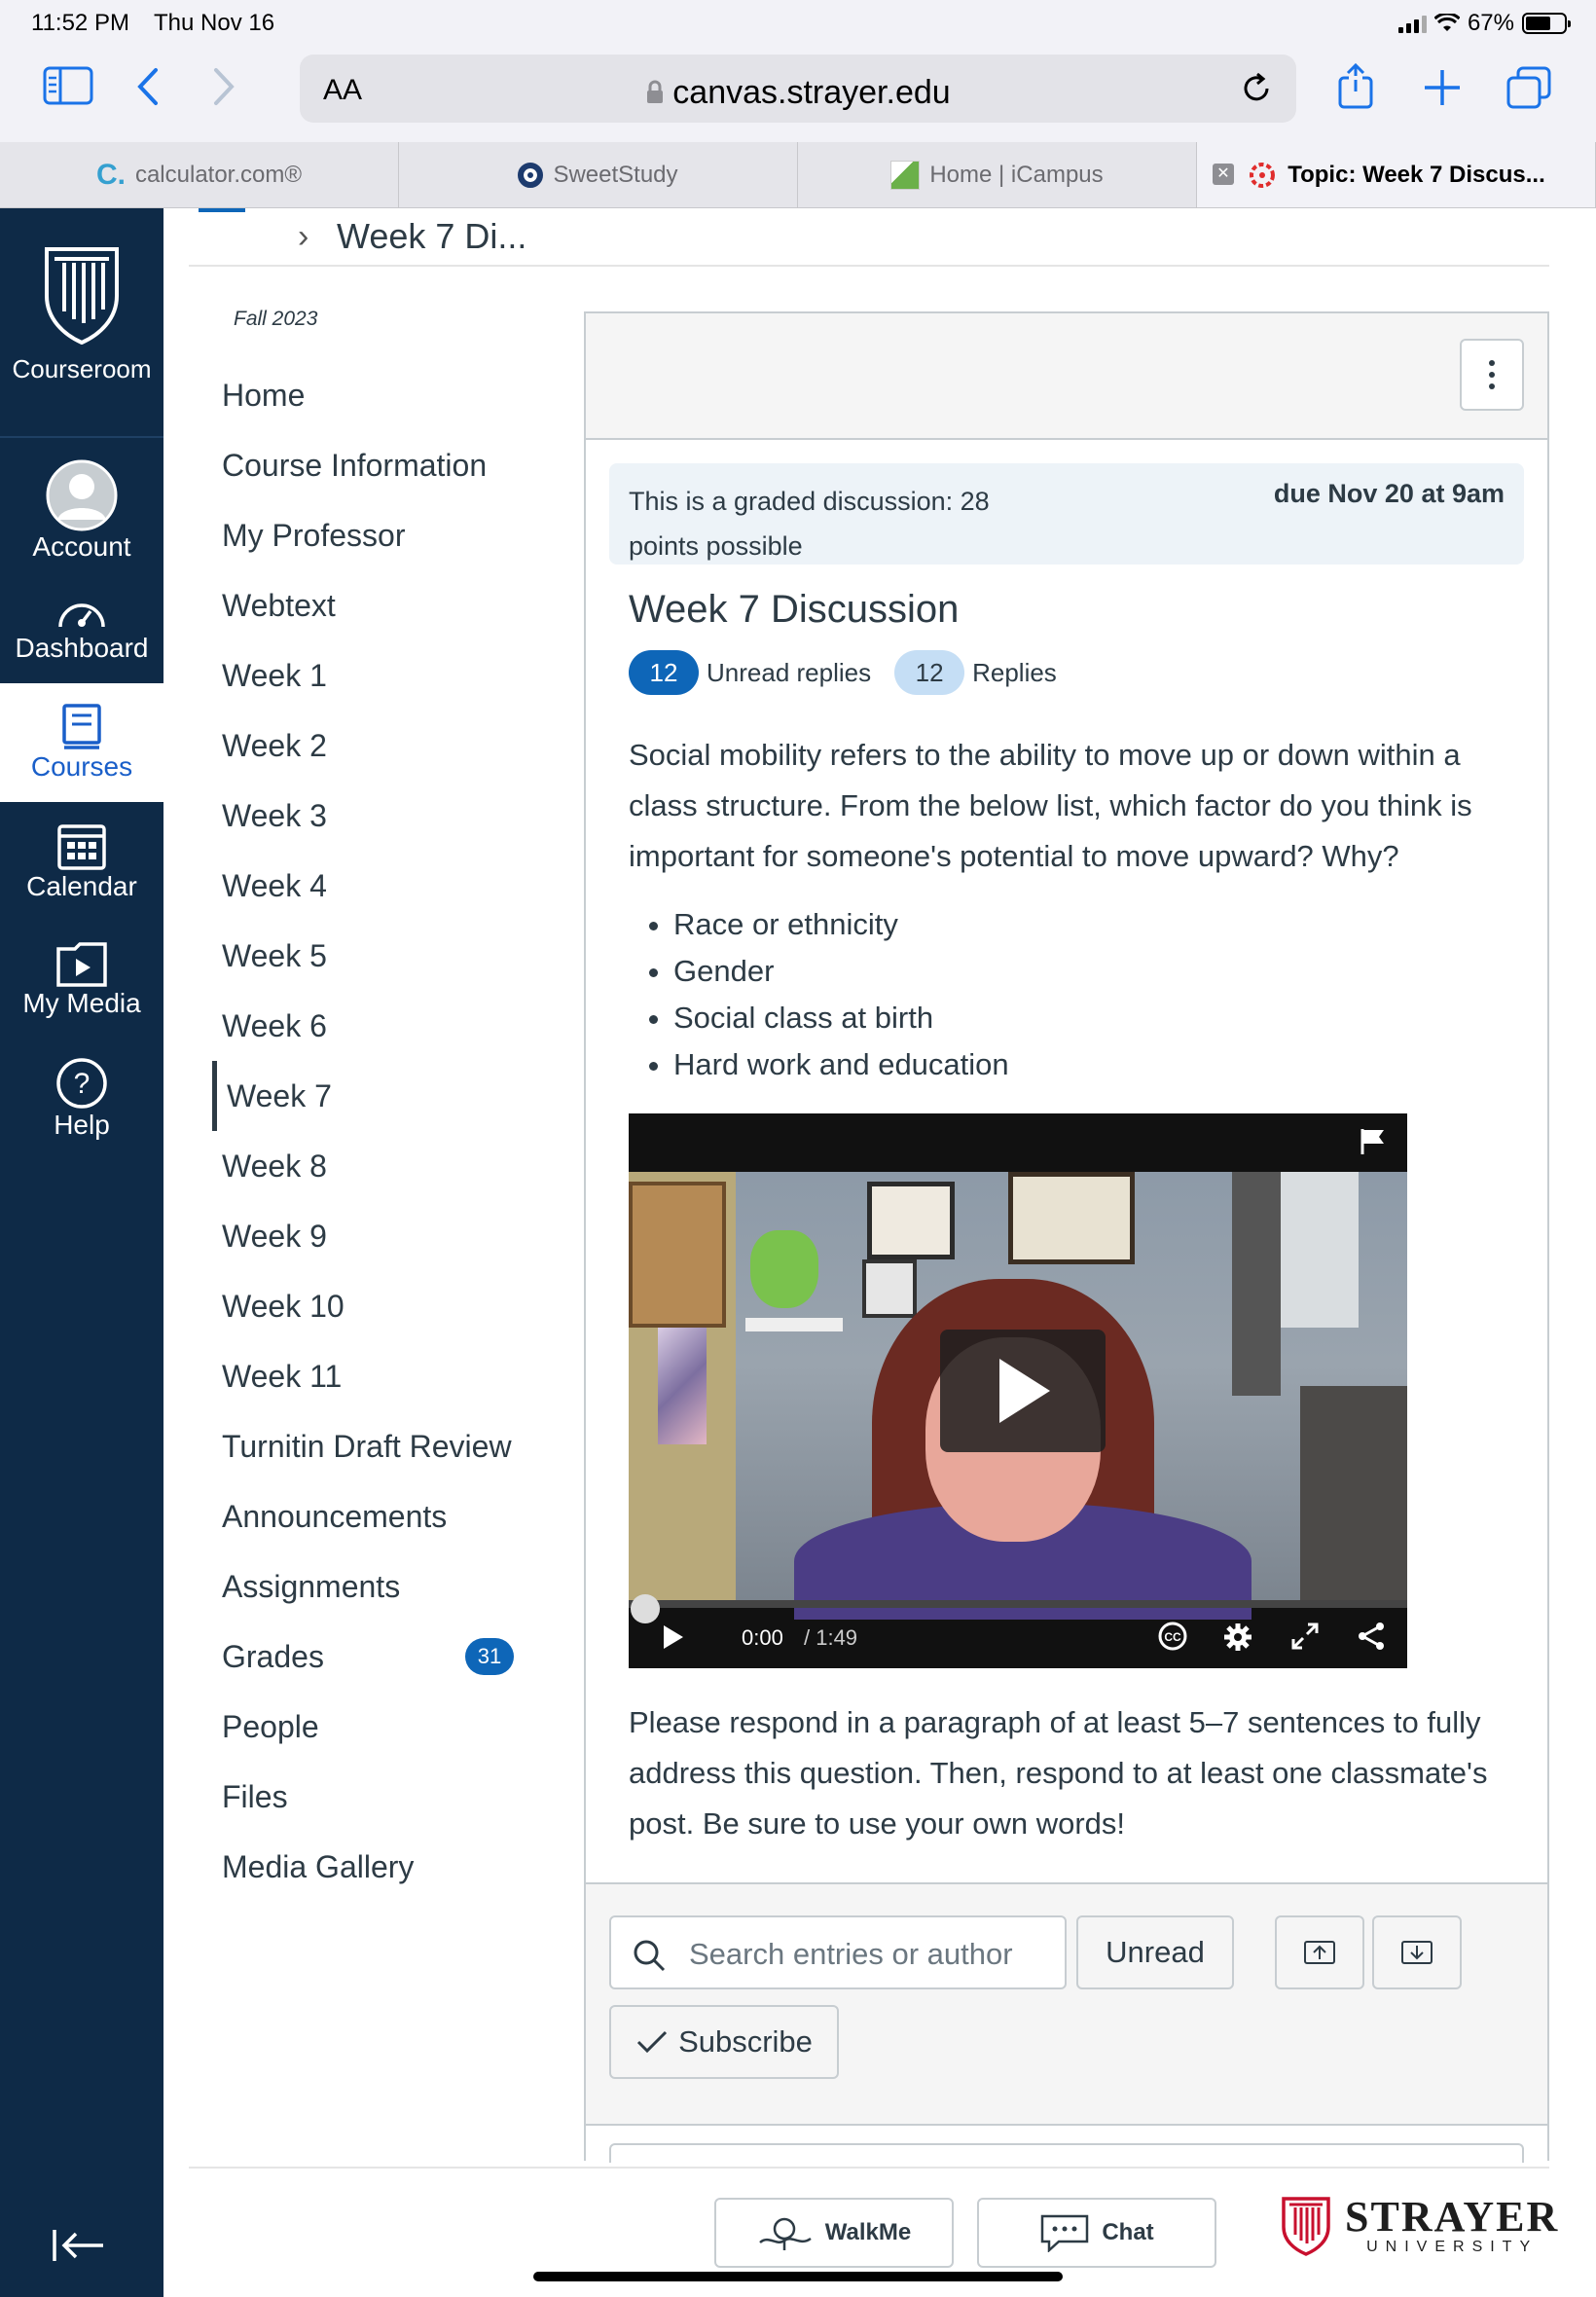 The width and height of the screenshot is (1596, 2297). I want to click on course-nav-webtext: Webtext, so click(364, 605).